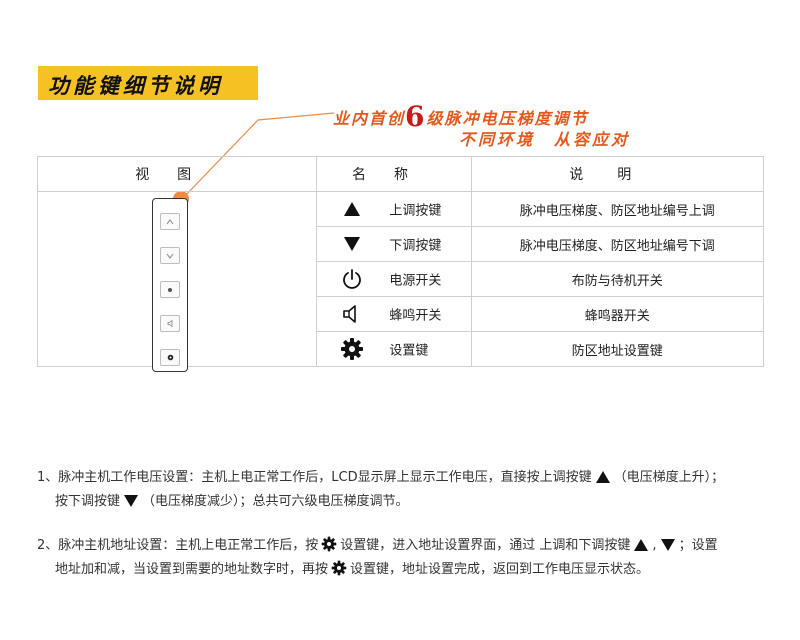 This screenshot has height=640, width=800. What do you see at coordinates (178, 545) in the screenshot?
I see `note-text: 2、脉冲主机地址设置：主机上电正常工作后，按` at bounding box center [178, 545].